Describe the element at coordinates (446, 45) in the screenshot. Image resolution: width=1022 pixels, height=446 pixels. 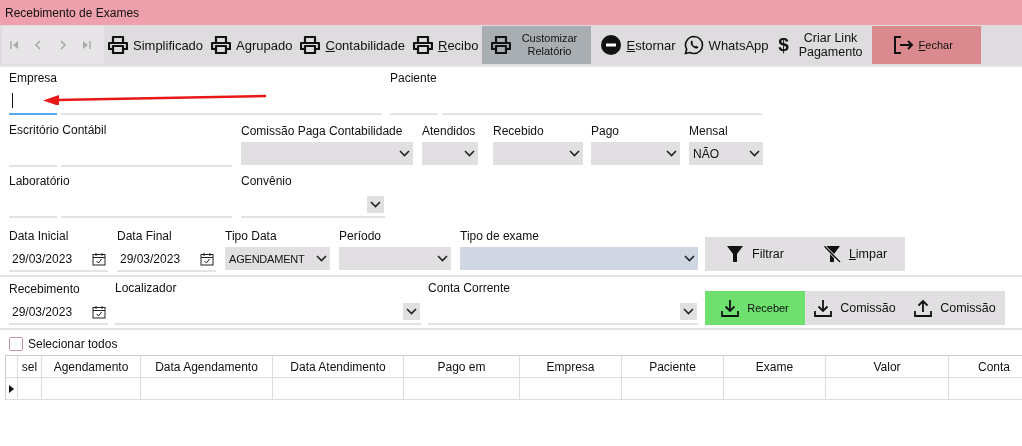
I see `toolbar-button: Recibo` at that location.